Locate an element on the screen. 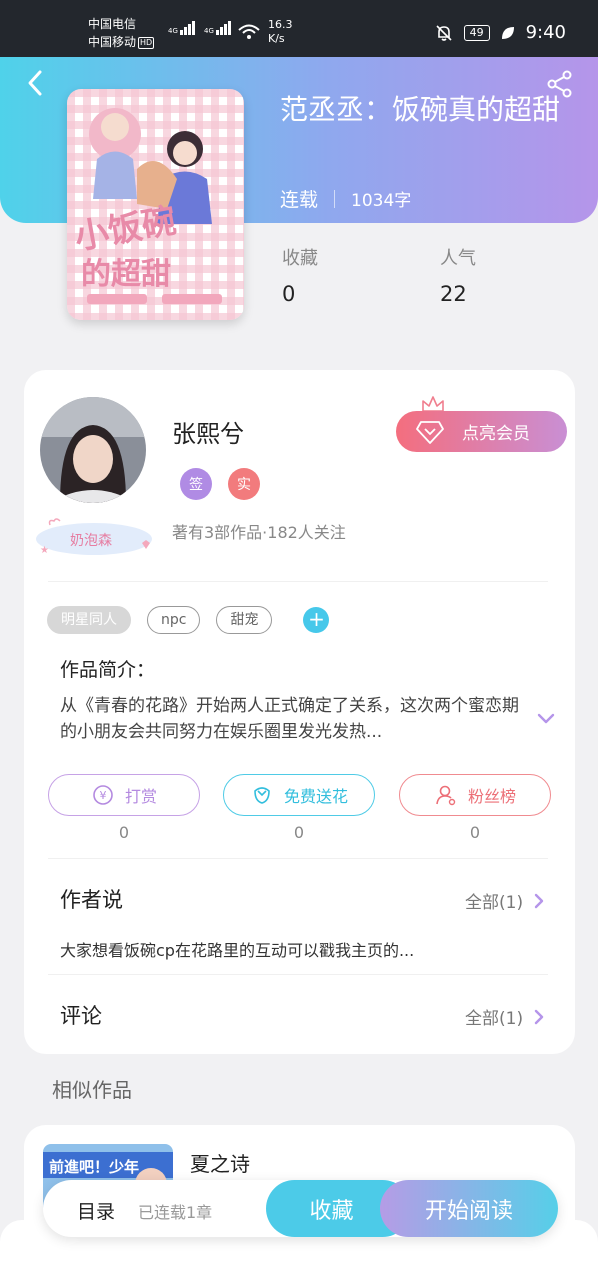 Image resolution: width=598 pixels, height=1280 pixels. back-arrow-icon is located at coordinates (37, 83).